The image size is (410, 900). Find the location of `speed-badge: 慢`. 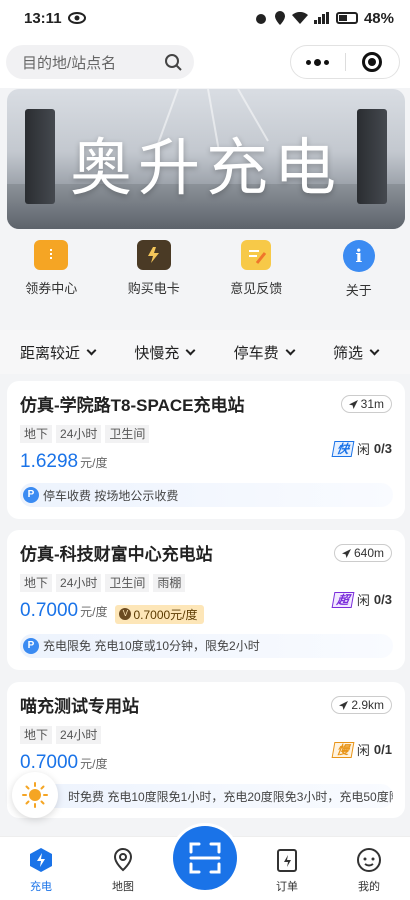

speed-badge: 慢 is located at coordinates (343, 749).